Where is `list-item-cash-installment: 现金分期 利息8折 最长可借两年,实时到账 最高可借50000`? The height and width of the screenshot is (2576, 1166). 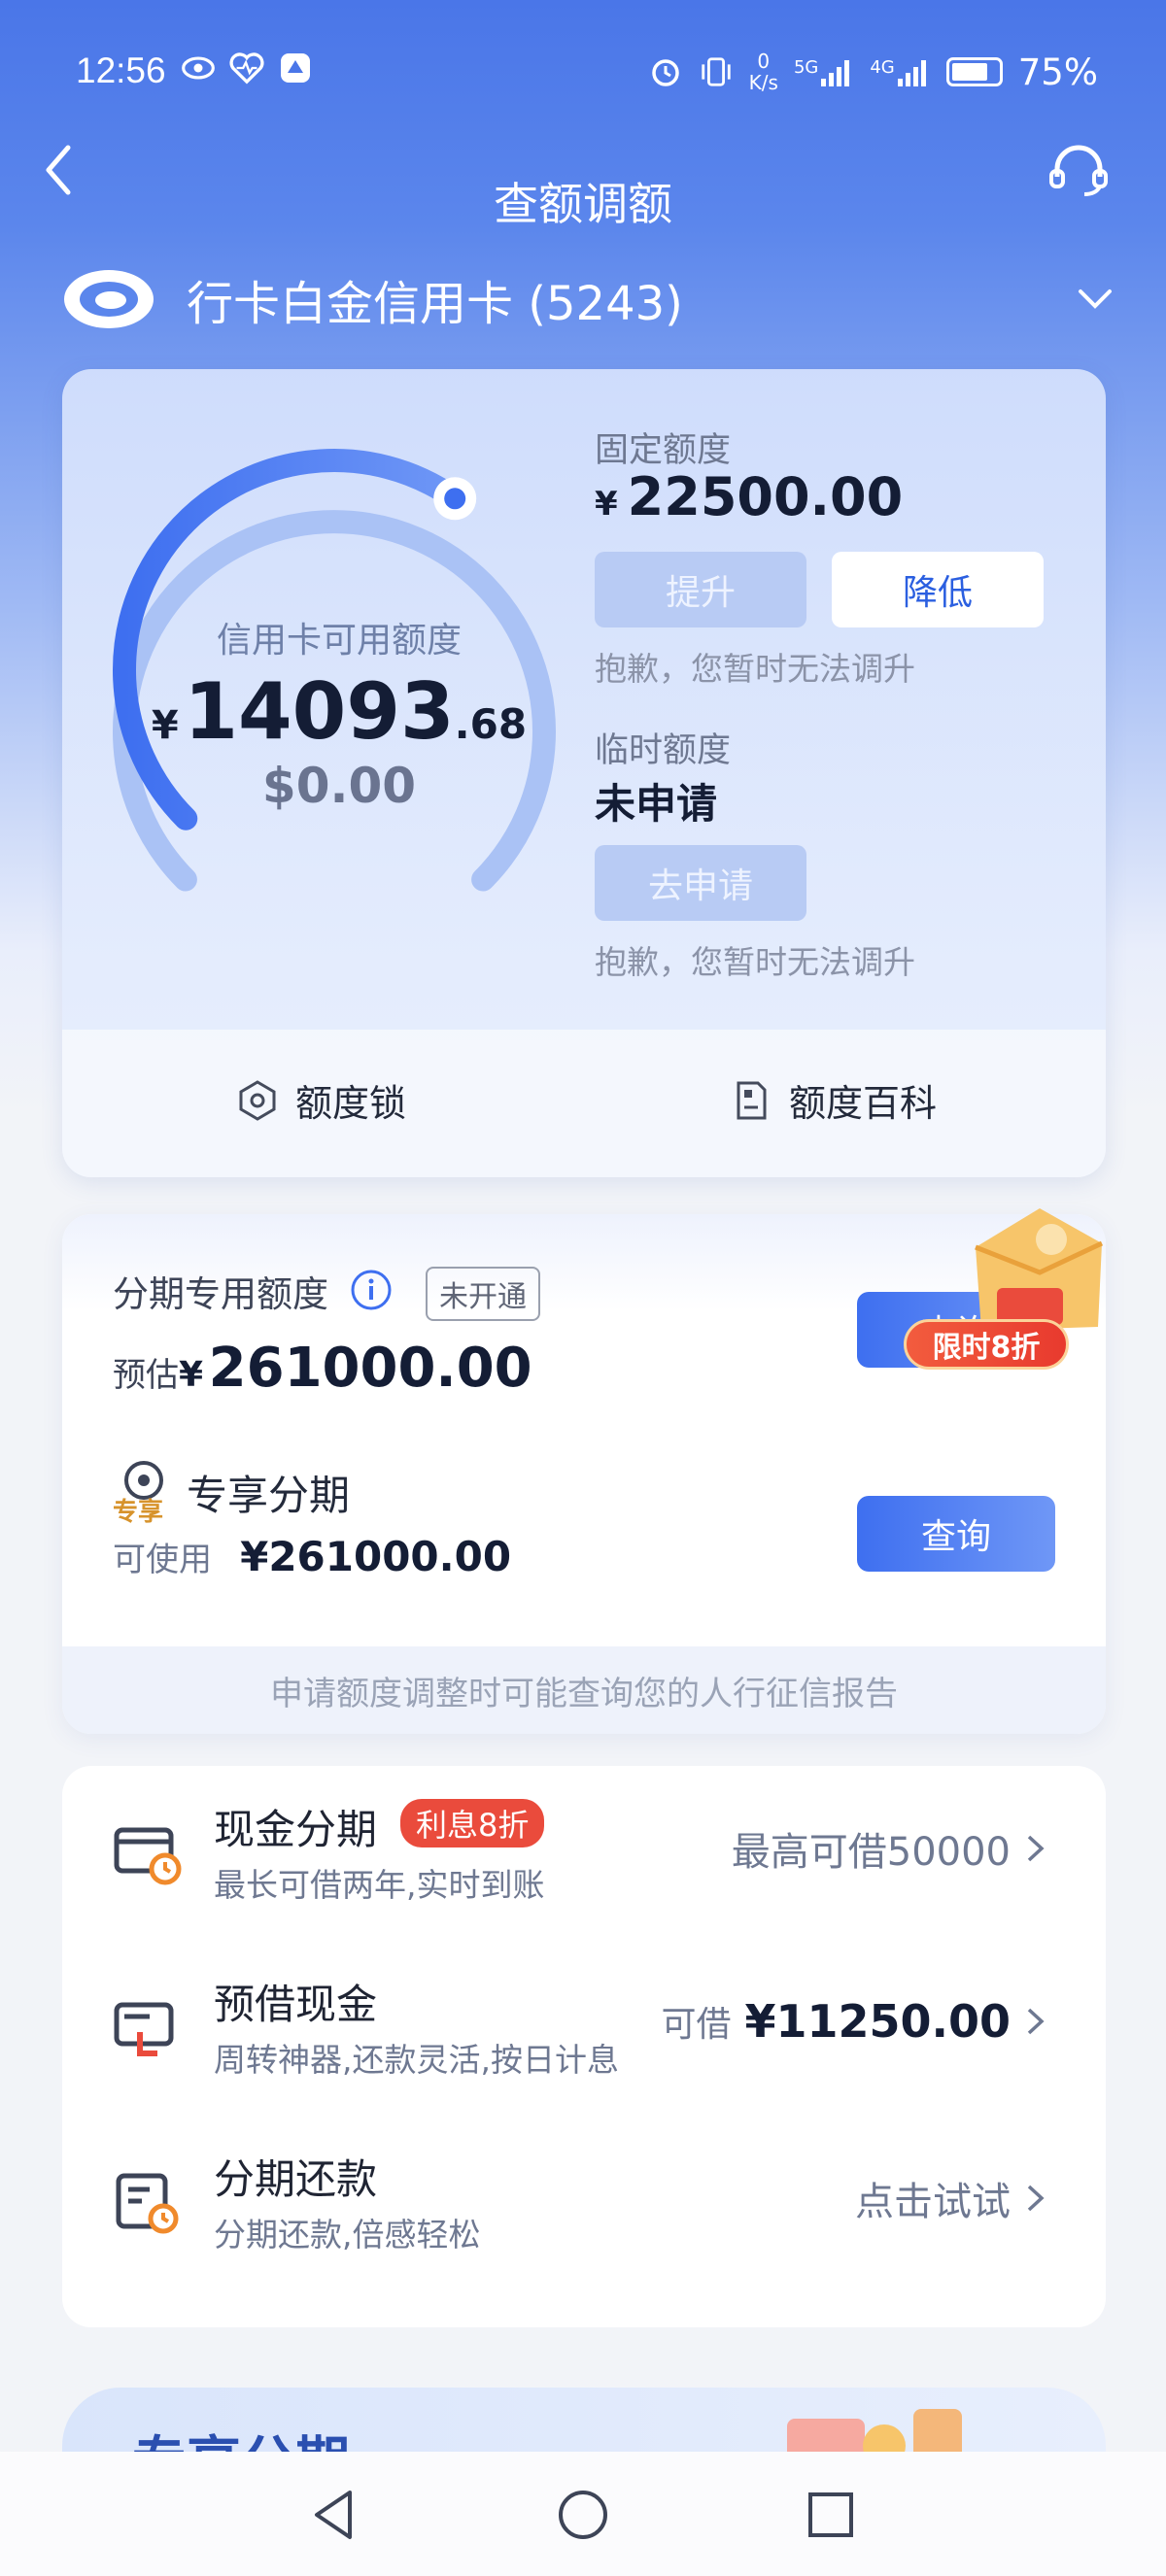
list-item-cash-installment: 现金分期 利息8折 最长可借两年,实时到账 最高可借50000 is located at coordinates (584, 1853).